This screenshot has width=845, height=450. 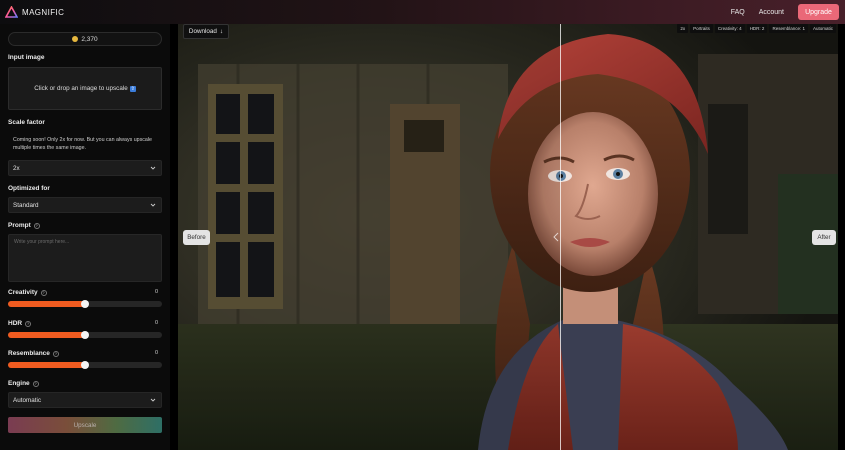 I want to click on resemblance-slider-fill, so click(x=46, y=365).